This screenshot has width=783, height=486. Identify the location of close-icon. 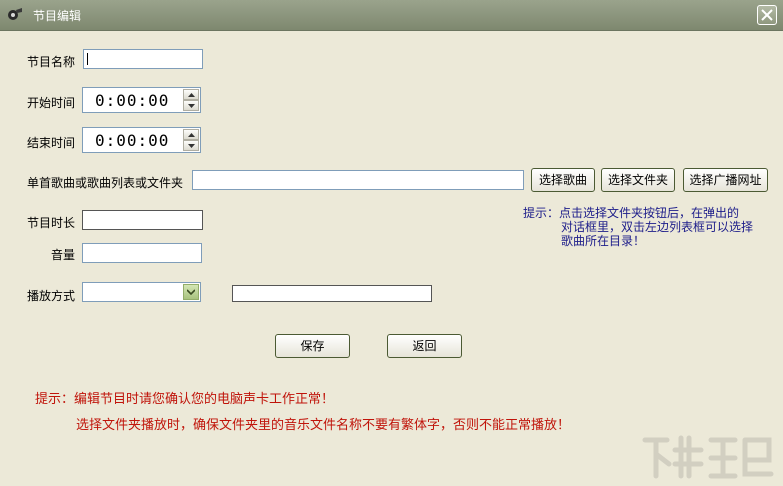
(767, 15).